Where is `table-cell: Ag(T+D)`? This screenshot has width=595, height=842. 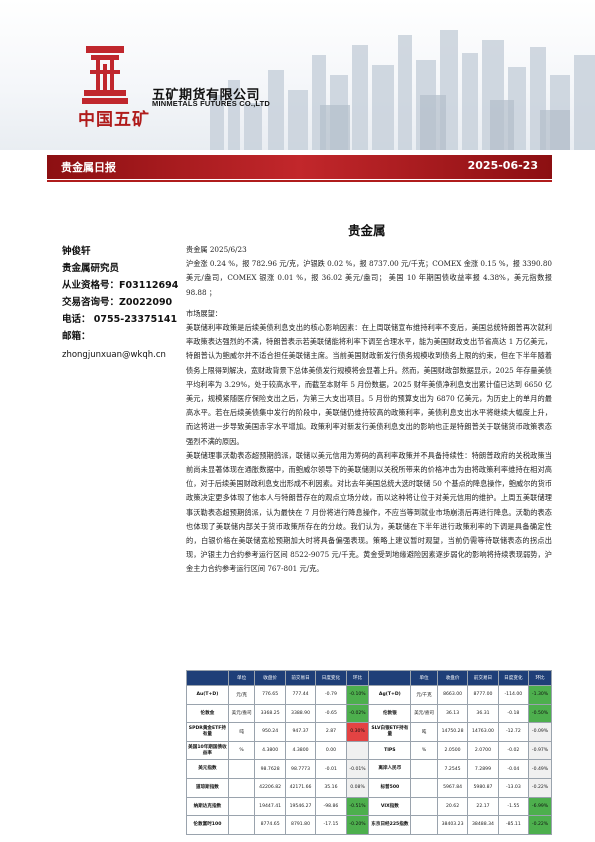
table-cell: Ag(T+D) is located at coordinates (390, 695).